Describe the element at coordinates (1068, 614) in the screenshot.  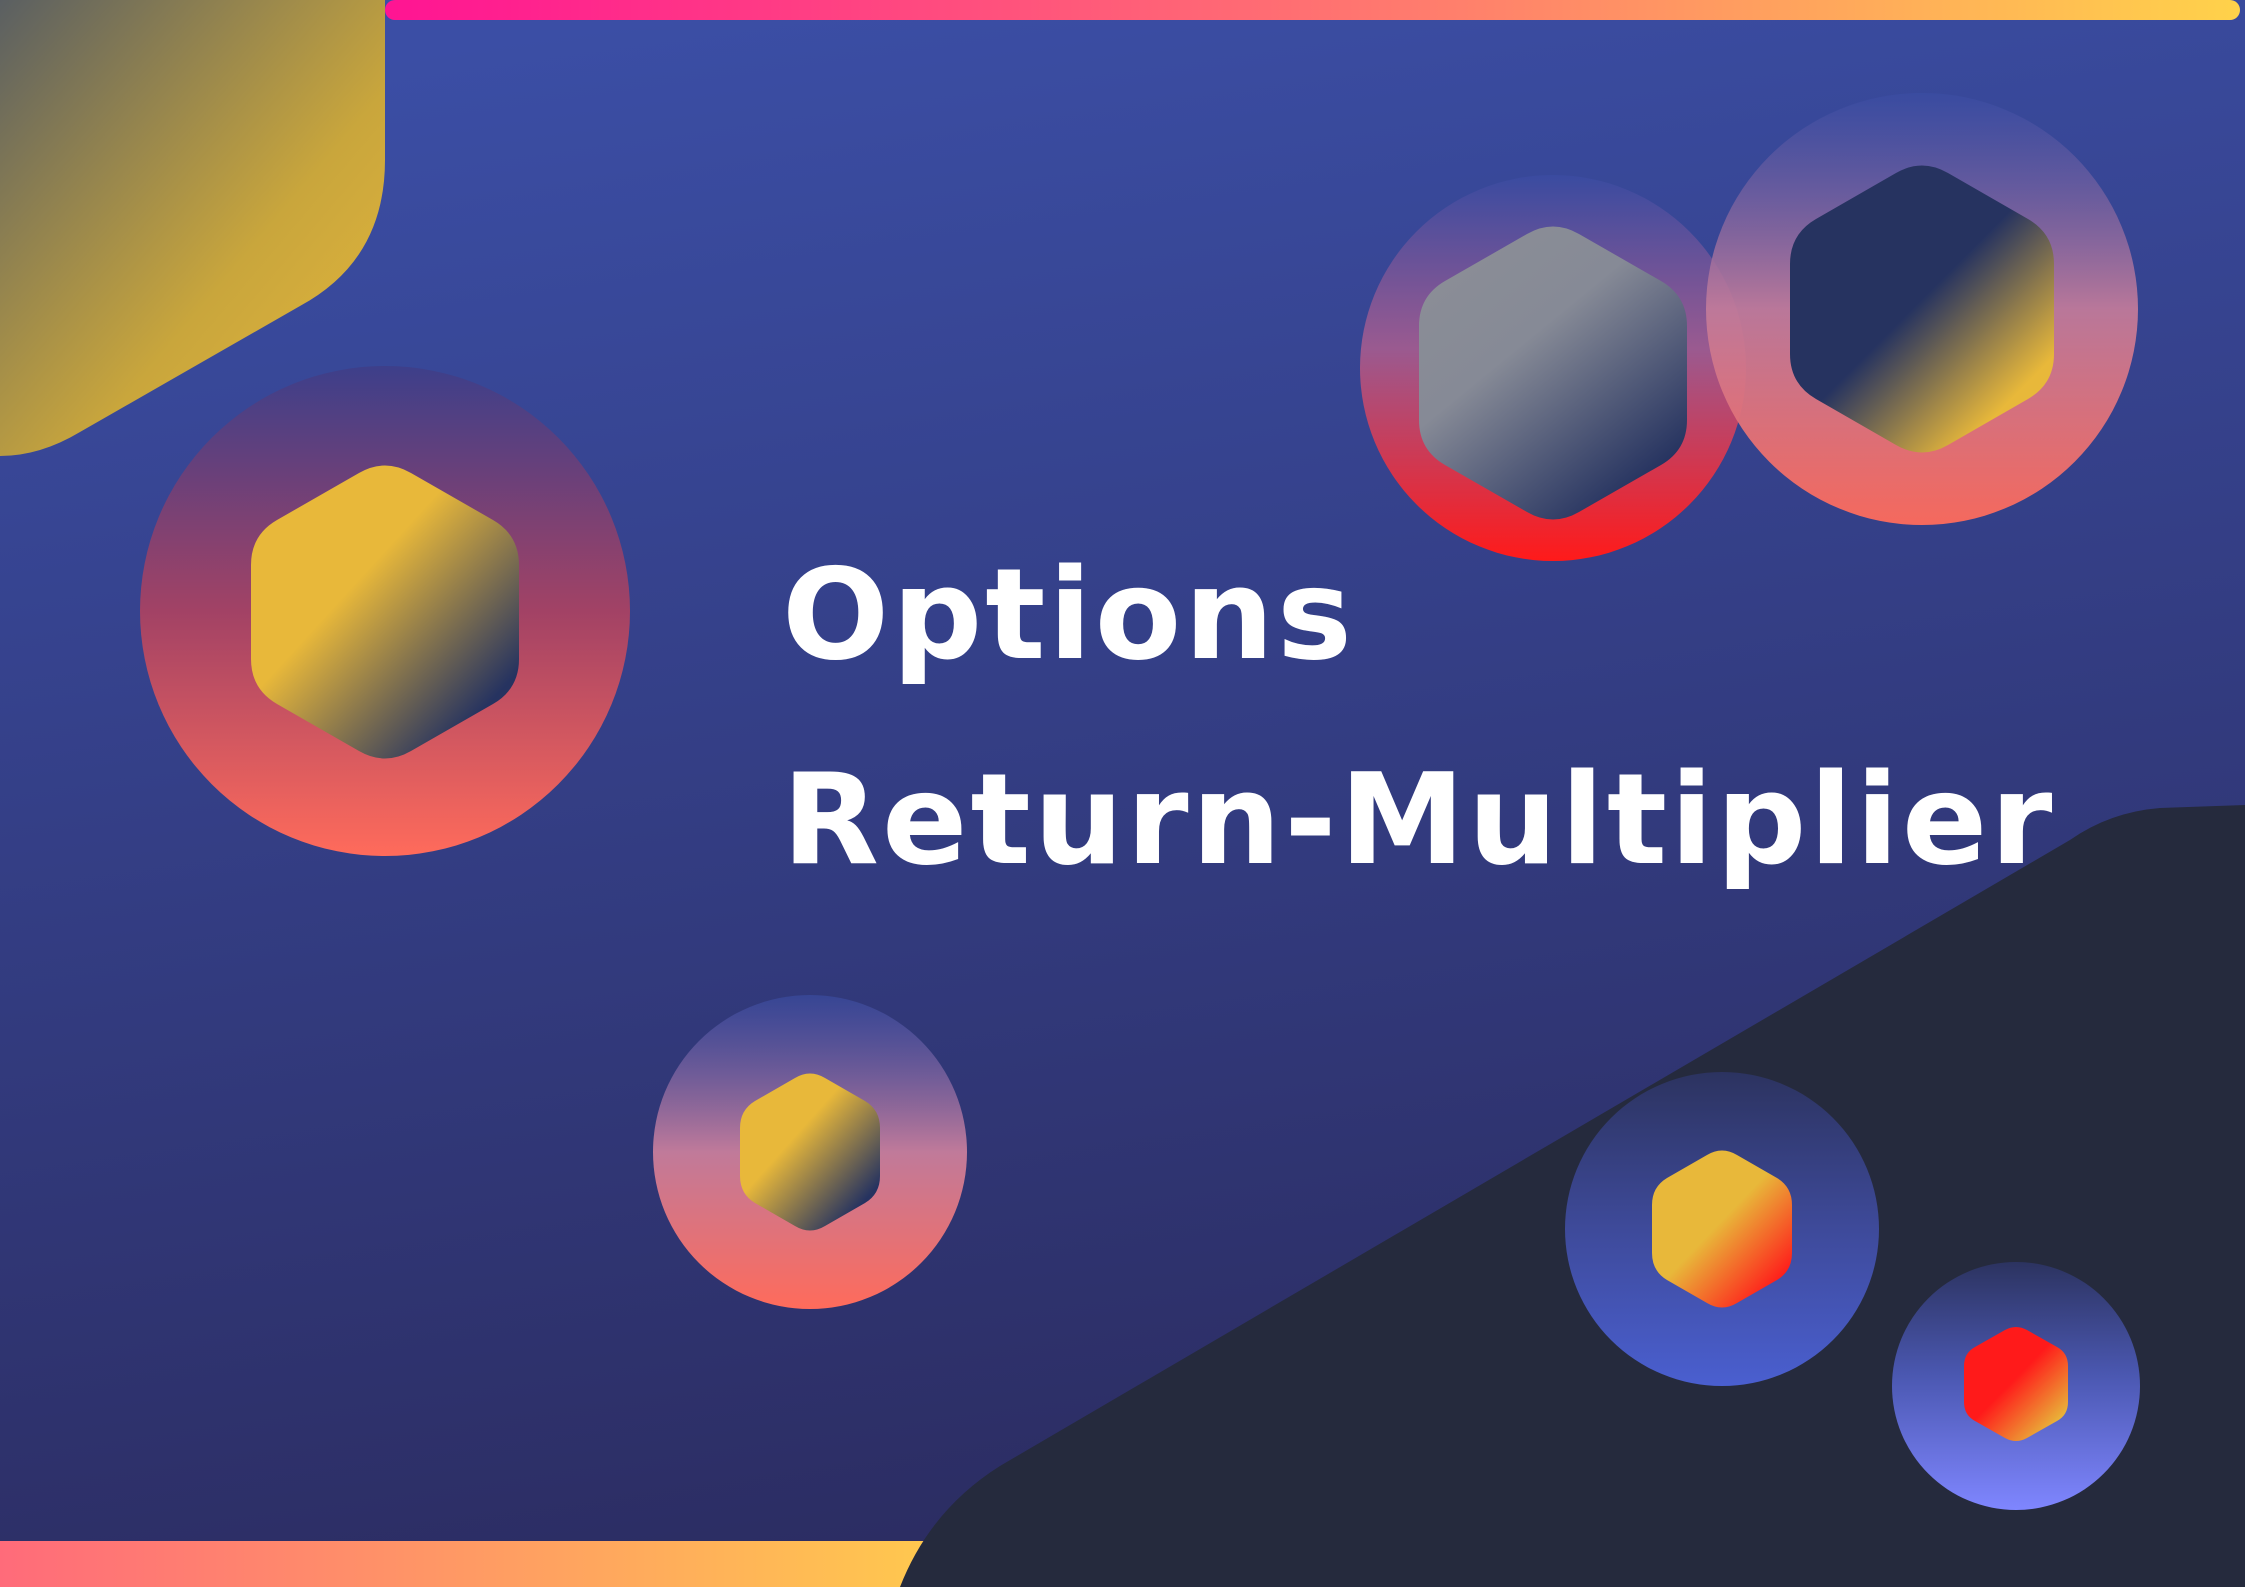
I see `page-title-line-1: Options` at that location.